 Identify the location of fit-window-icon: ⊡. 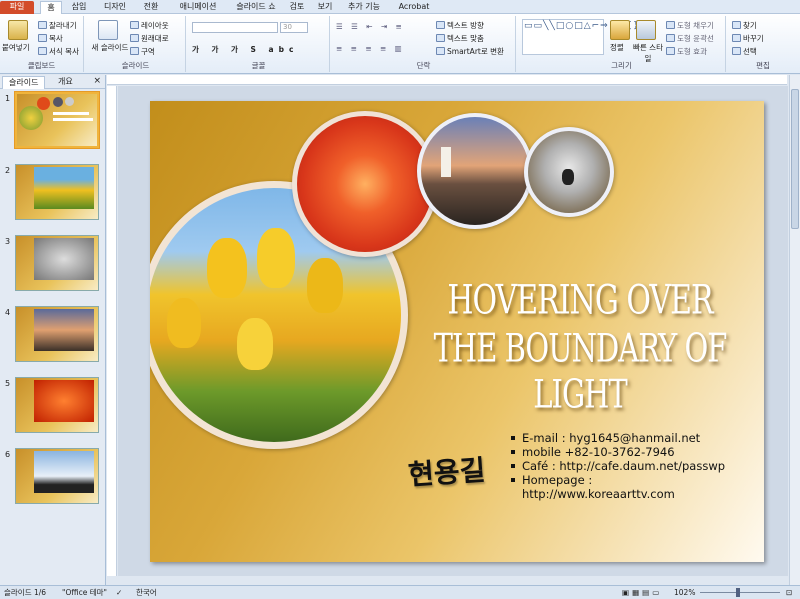
(789, 592).